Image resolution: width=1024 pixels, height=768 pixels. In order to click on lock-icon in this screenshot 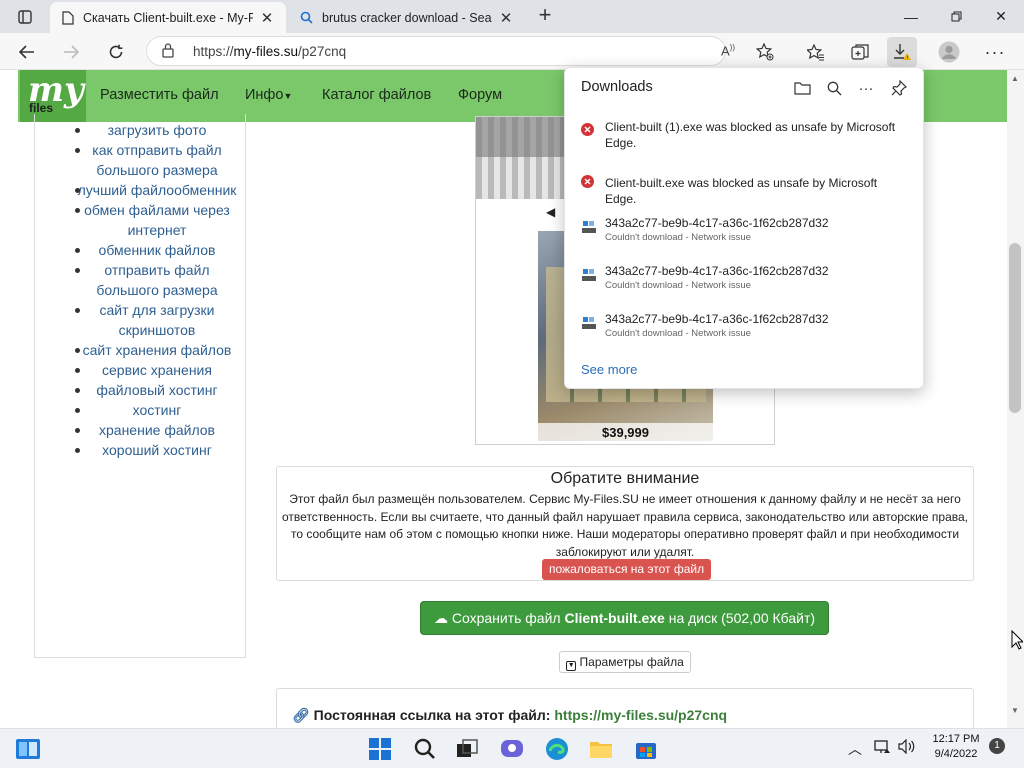, I will do `click(168, 50)`.